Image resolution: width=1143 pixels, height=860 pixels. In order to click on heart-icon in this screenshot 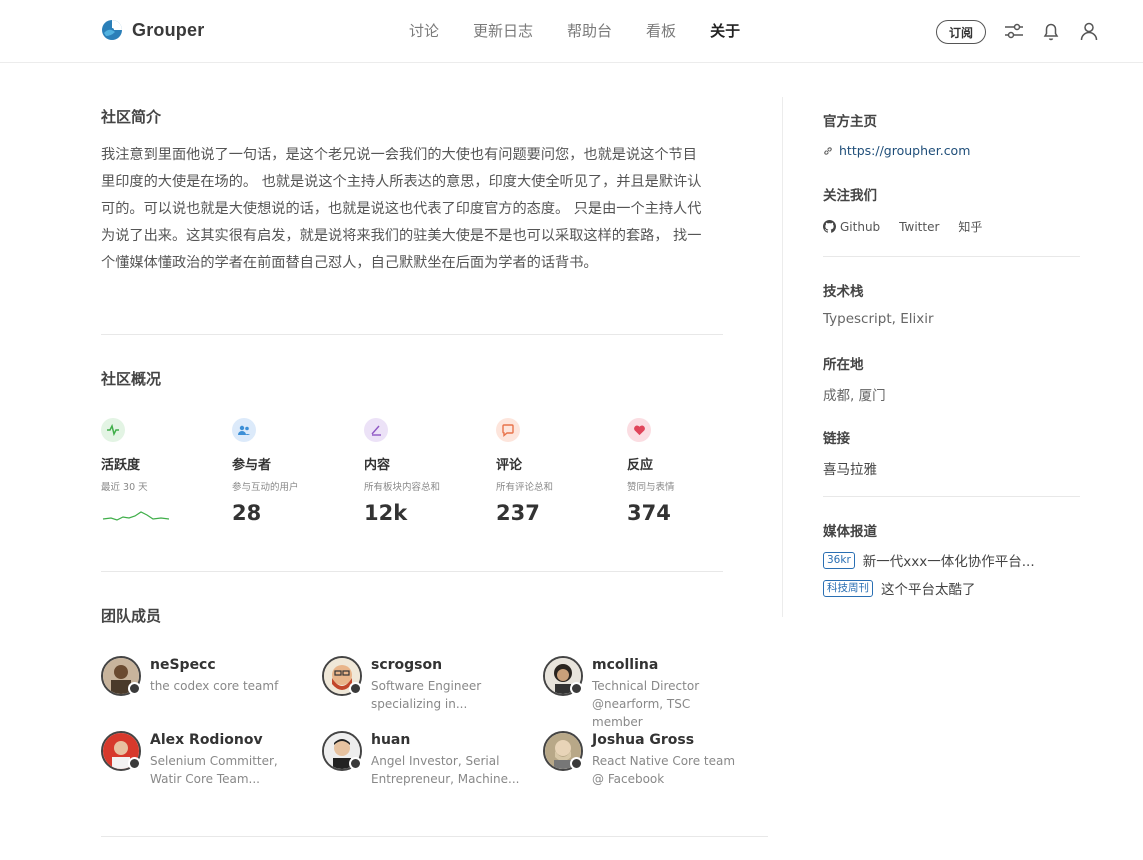, I will do `click(639, 430)`.